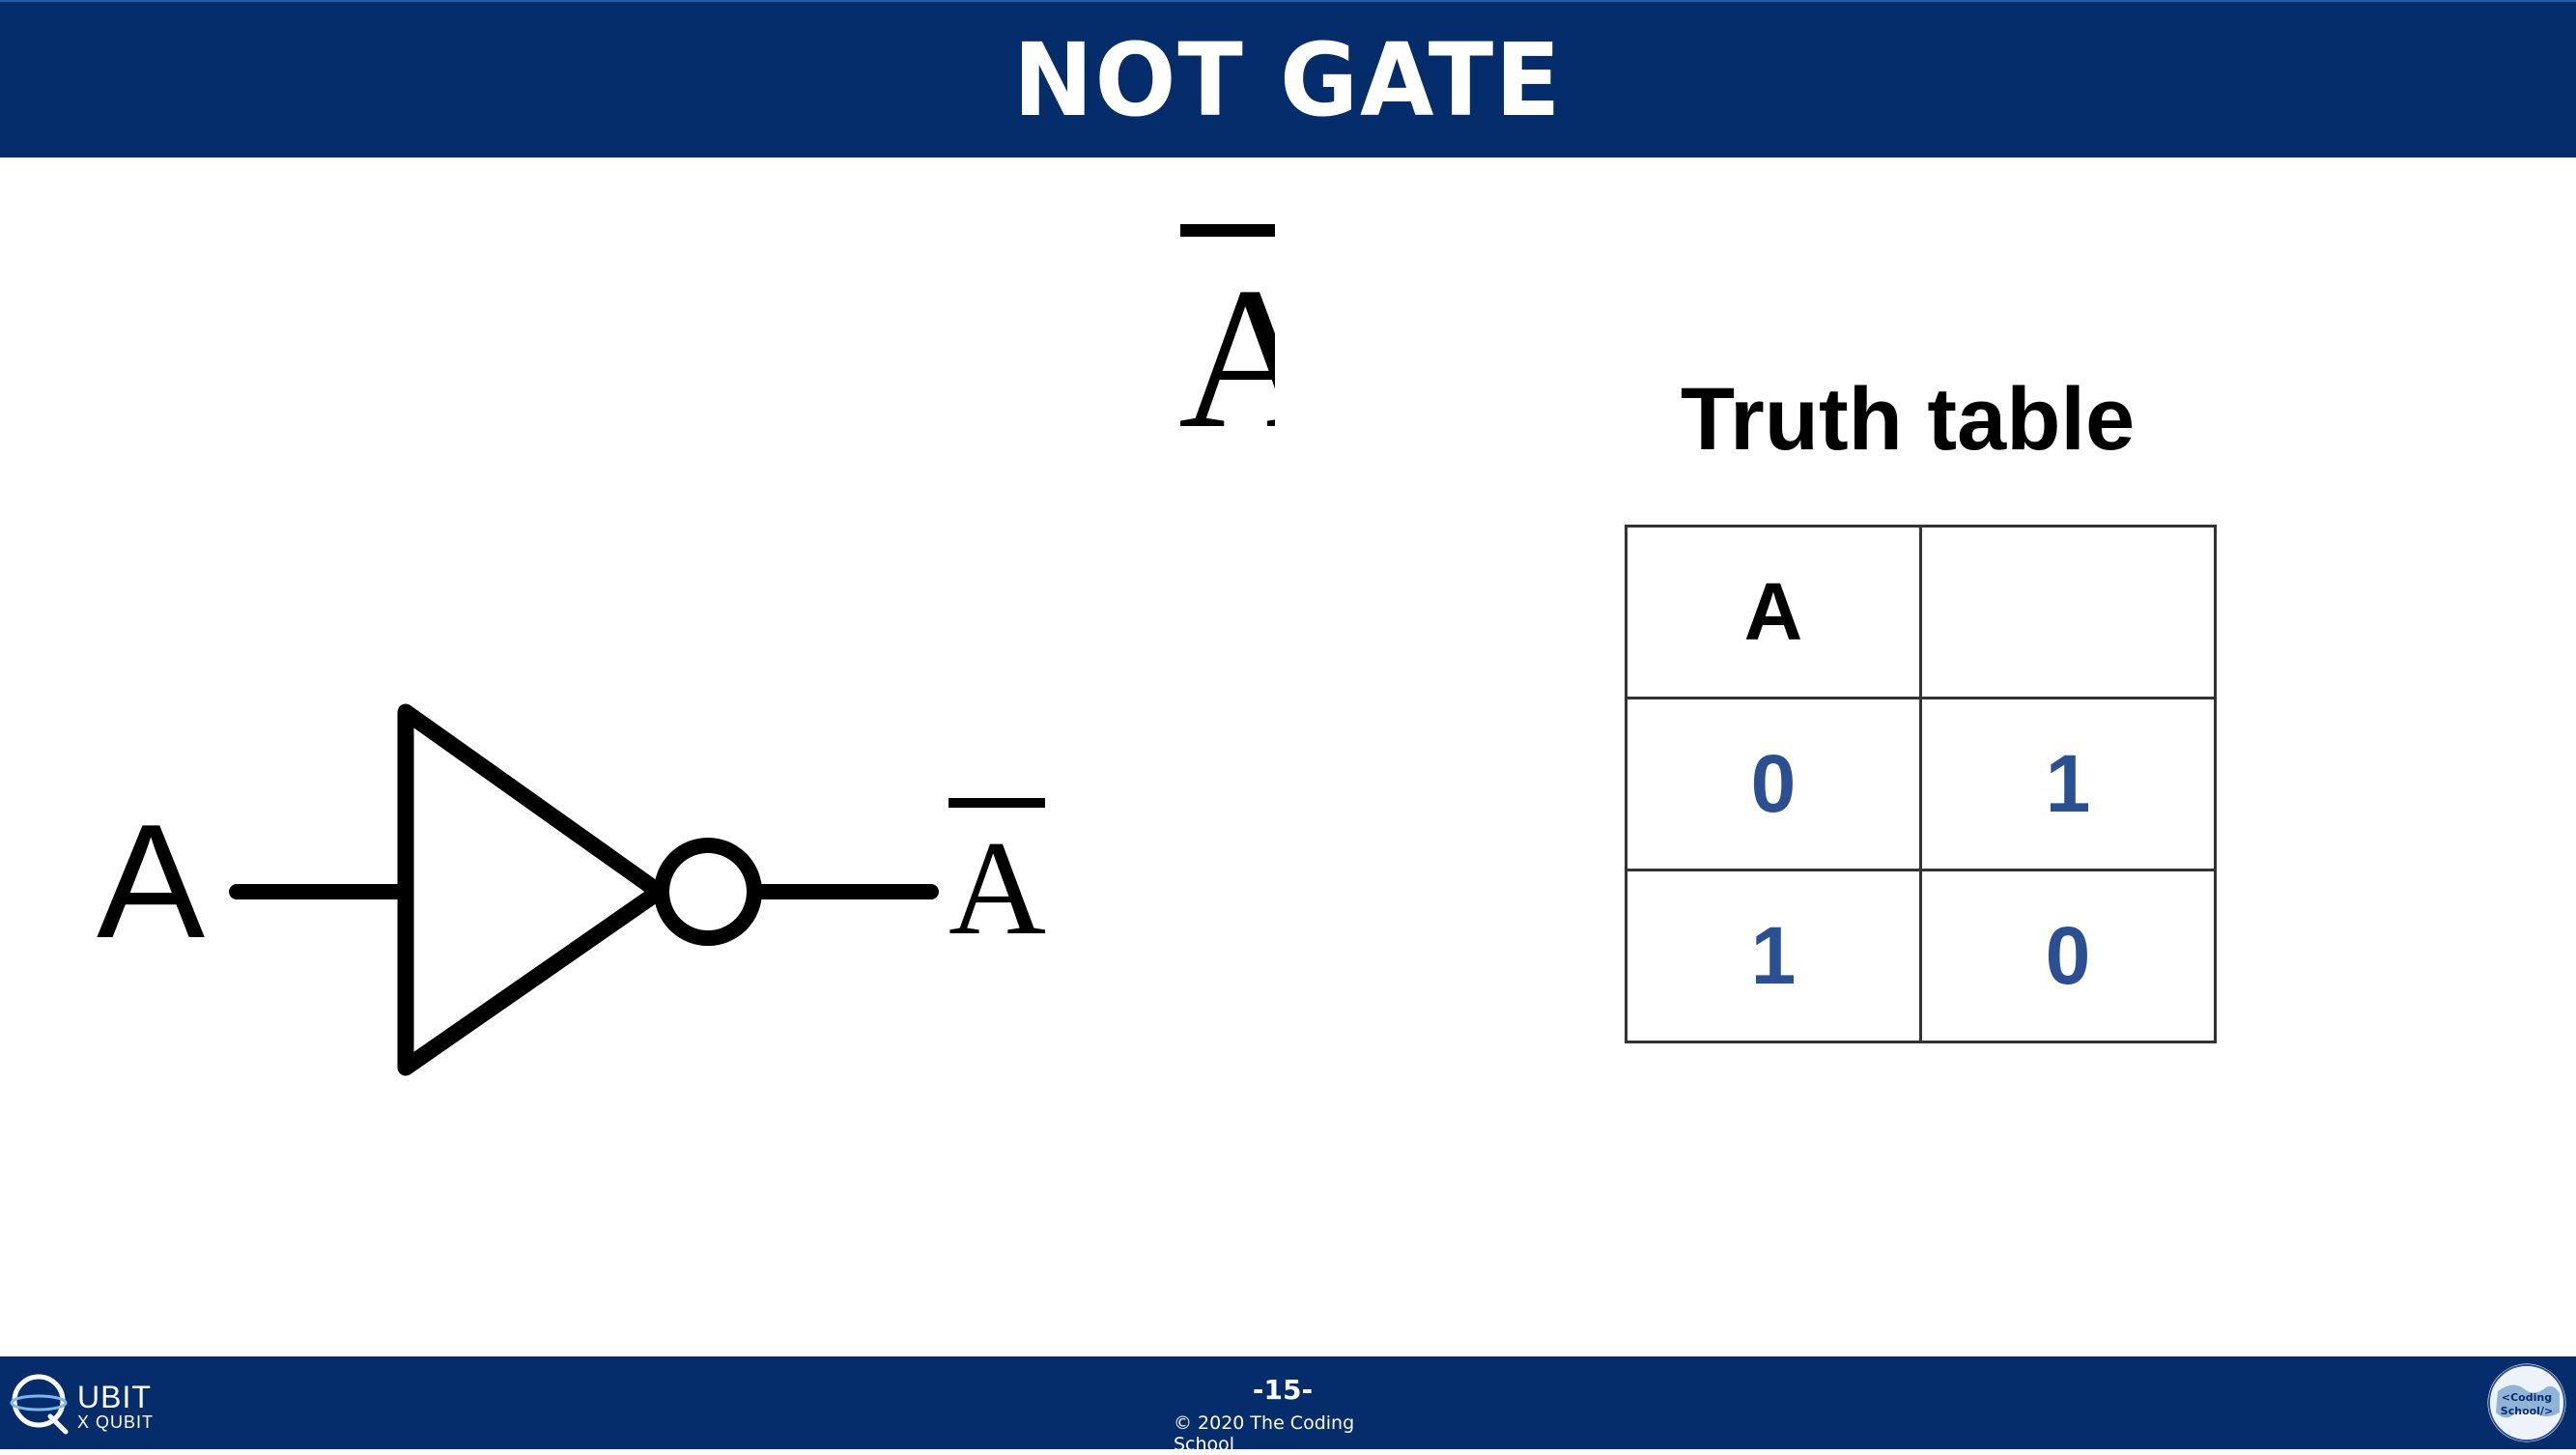 This screenshot has width=2576, height=1455. I want to click on overline-bar, so click(1227, 231).